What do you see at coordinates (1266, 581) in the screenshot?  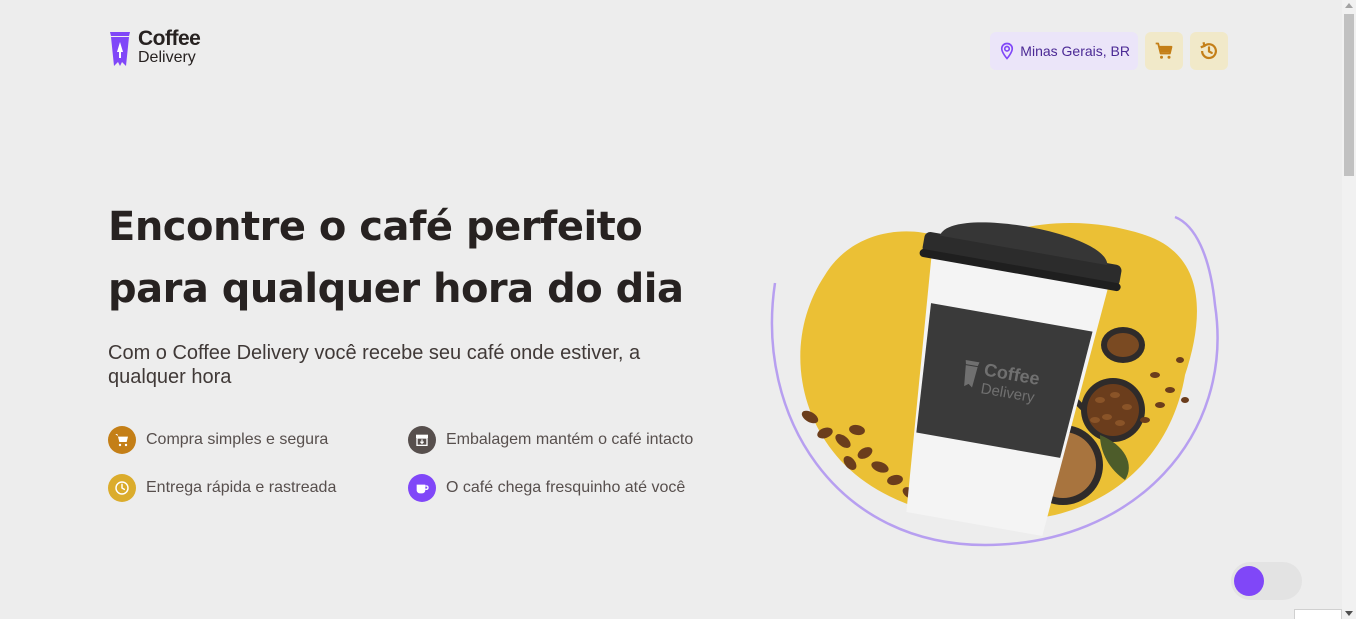 I see `theme-toggle` at bounding box center [1266, 581].